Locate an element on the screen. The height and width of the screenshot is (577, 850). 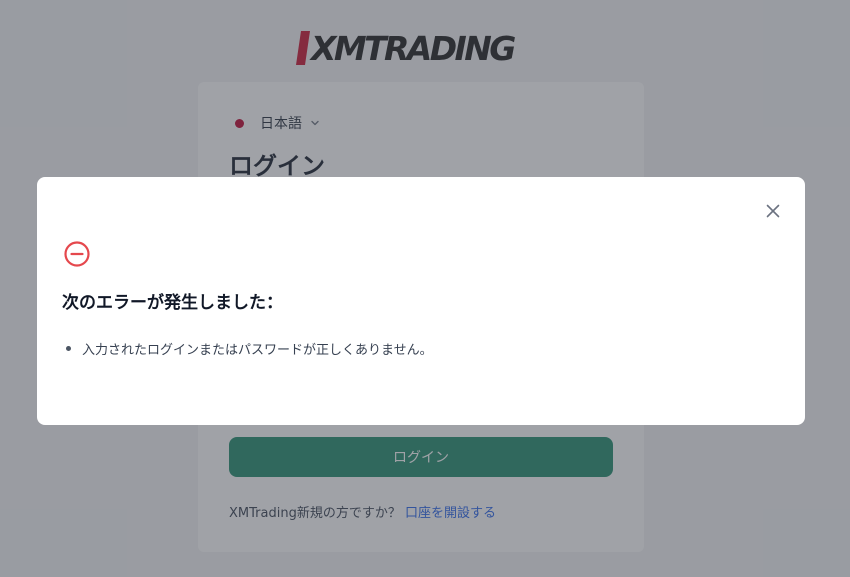
error-title: 次のエラーが発生しました： is located at coordinates (172, 303).